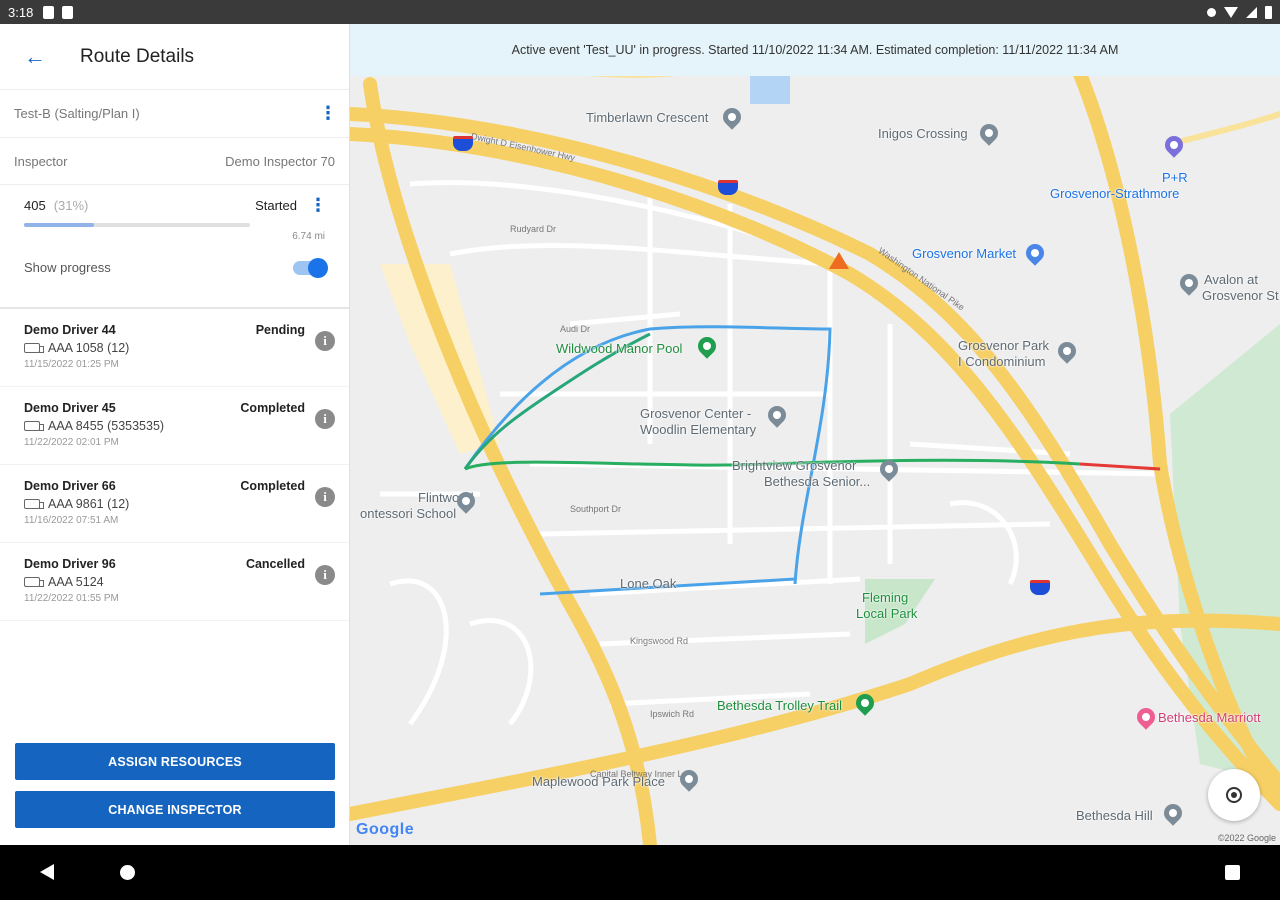 Image resolution: width=1280 pixels, height=900 pixels. I want to click on warning-icon, so click(839, 260).